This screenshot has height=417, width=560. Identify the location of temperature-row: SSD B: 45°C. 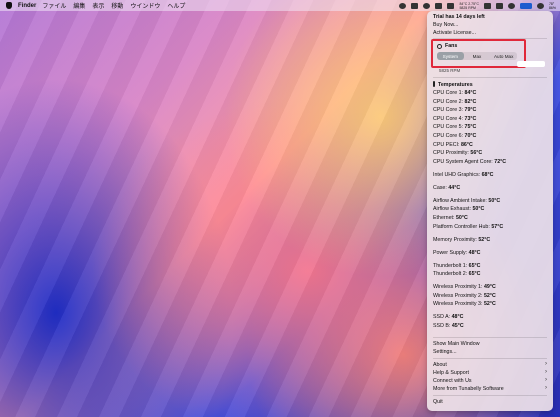
(448, 326).